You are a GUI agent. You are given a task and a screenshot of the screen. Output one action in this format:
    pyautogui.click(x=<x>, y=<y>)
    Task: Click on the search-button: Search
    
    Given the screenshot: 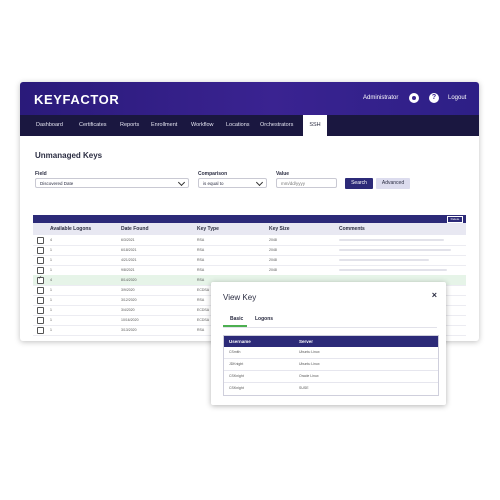 What is the action you would take?
    pyautogui.click(x=359, y=183)
    